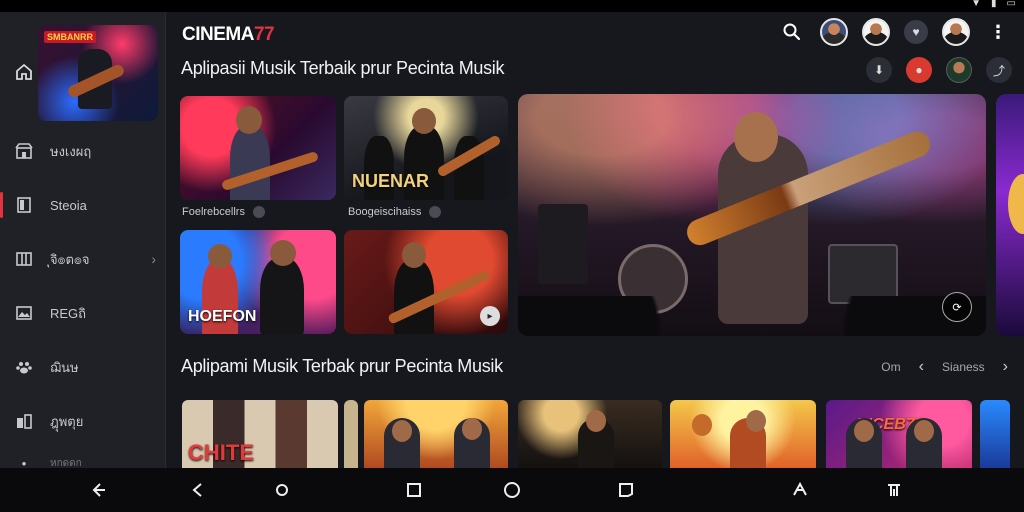  Describe the element at coordinates (994, 4) in the screenshot. I see `signal-icon: ▮` at that location.